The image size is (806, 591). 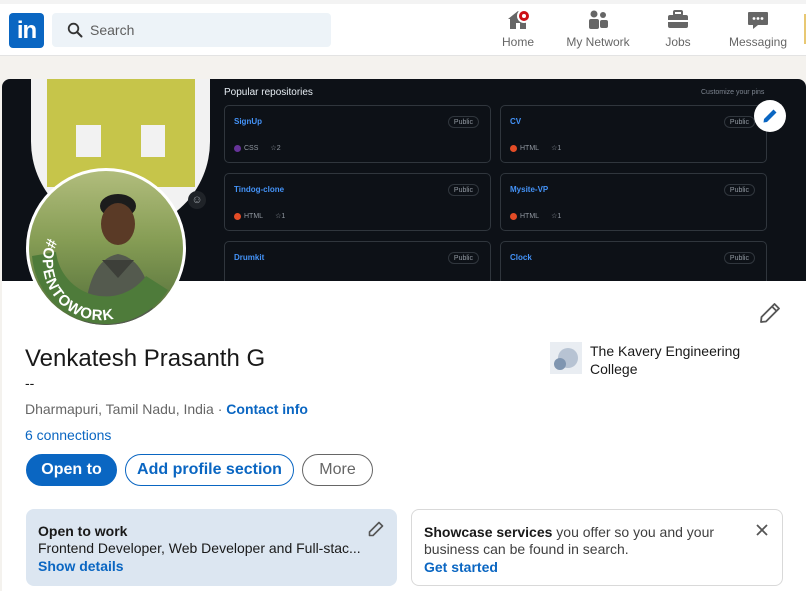 What do you see at coordinates (461, 567) in the screenshot?
I see `get-started-link: Get started` at bounding box center [461, 567].